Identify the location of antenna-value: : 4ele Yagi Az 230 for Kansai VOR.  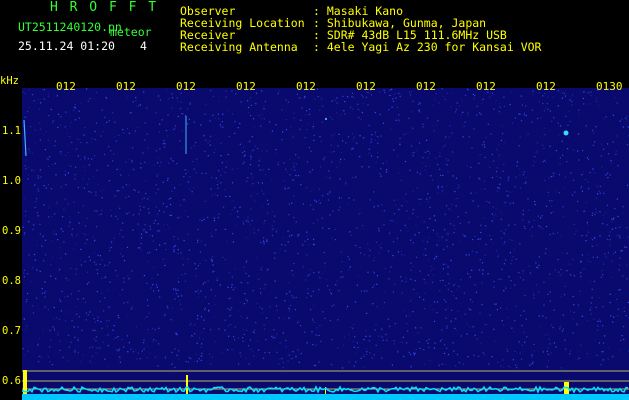
(427, 47).